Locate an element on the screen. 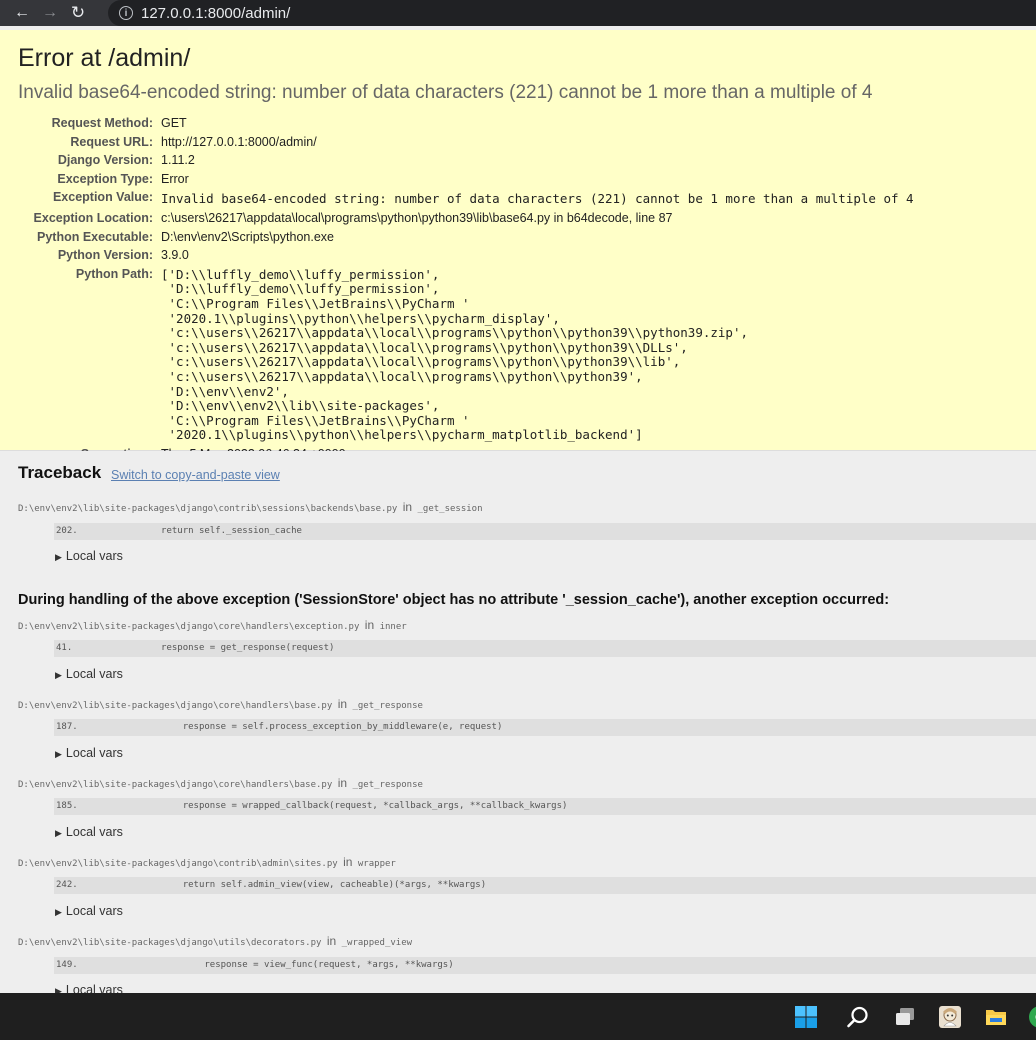 Image resolution: width=1036 pixels, height=1040 pixels. line-number: 242. is located at coordinates (67, 885).